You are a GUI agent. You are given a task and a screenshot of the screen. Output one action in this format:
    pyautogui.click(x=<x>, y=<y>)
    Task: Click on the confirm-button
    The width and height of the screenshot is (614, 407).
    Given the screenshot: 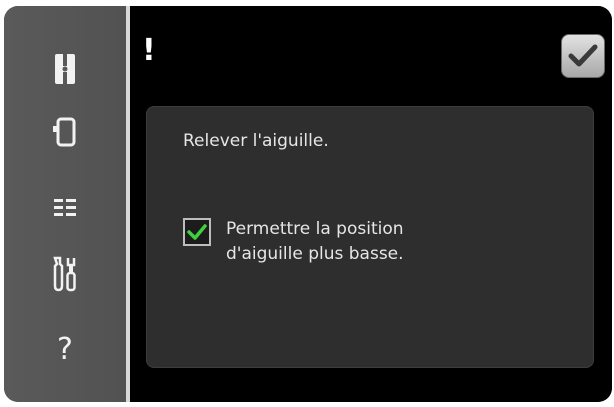 What is the action you would take?
    pyautogui.click(x=583, y=56)
    